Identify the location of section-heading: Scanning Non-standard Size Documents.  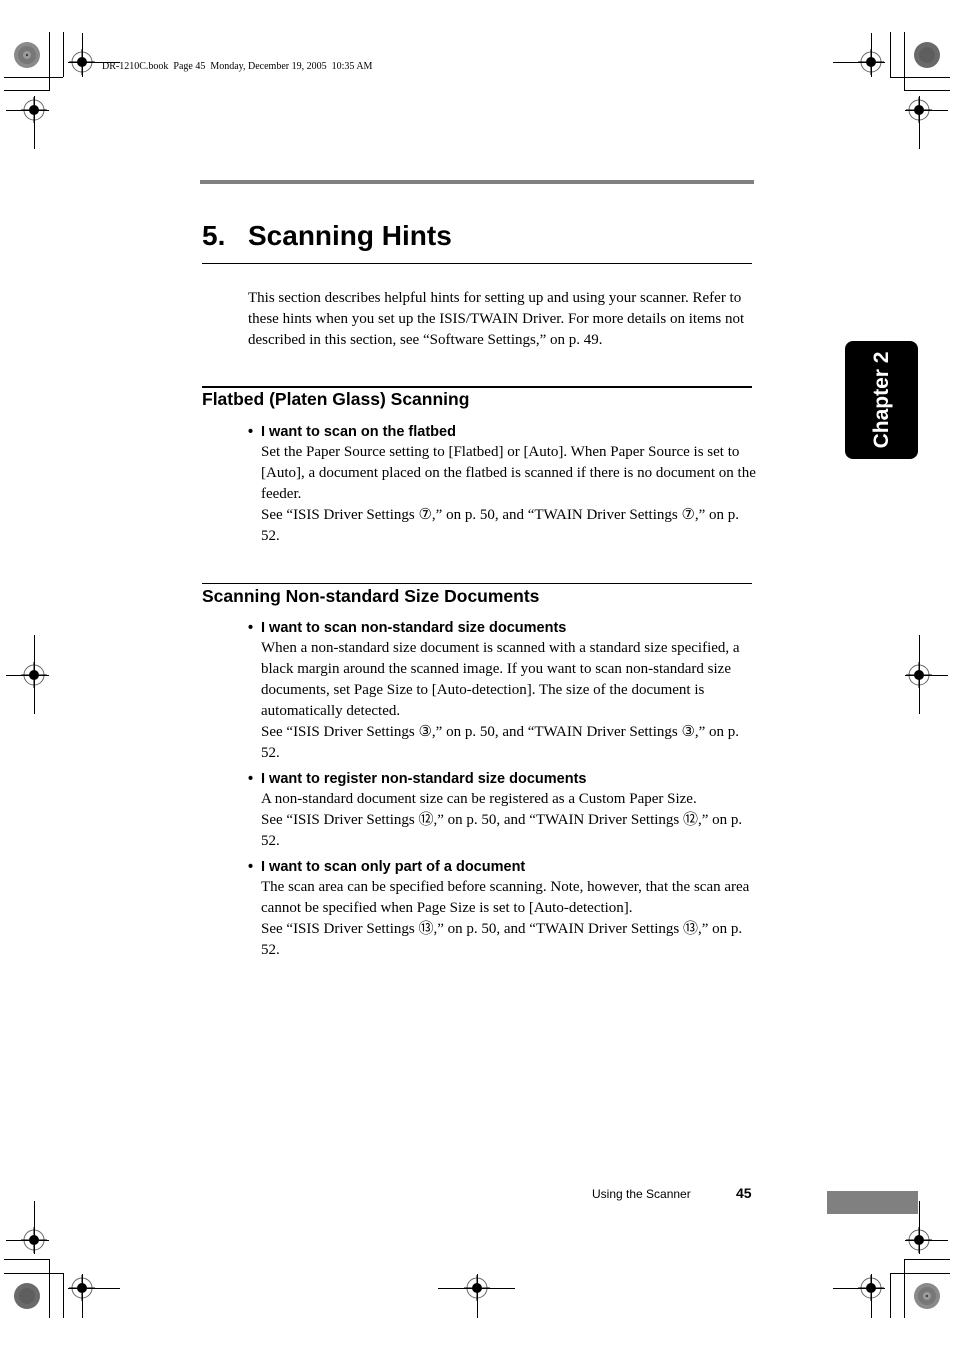
(371, 596).